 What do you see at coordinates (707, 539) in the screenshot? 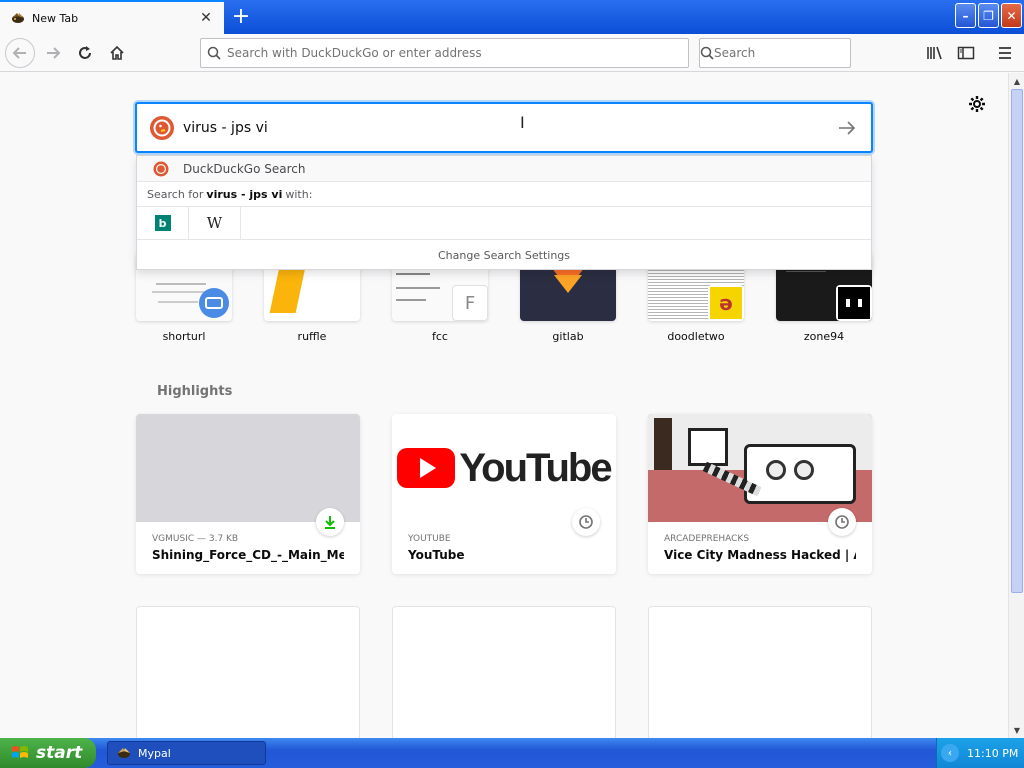
I see `card-source: ARCADEPREHACKS` at bounding box center [707, 539].